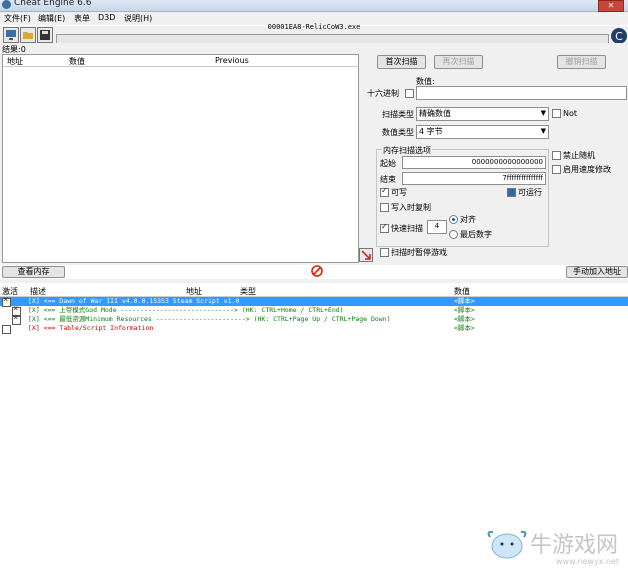  What do you see at coordinates (574, 545) in the screenshot?
I see `watermark-name: 牛游戏网` at bounding box center [574, 545].